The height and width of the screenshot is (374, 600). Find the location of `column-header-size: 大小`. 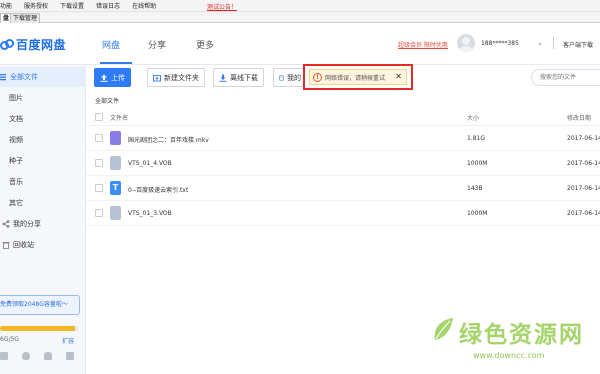

column-header-size: 大小 is located at coordinates (473, 117).